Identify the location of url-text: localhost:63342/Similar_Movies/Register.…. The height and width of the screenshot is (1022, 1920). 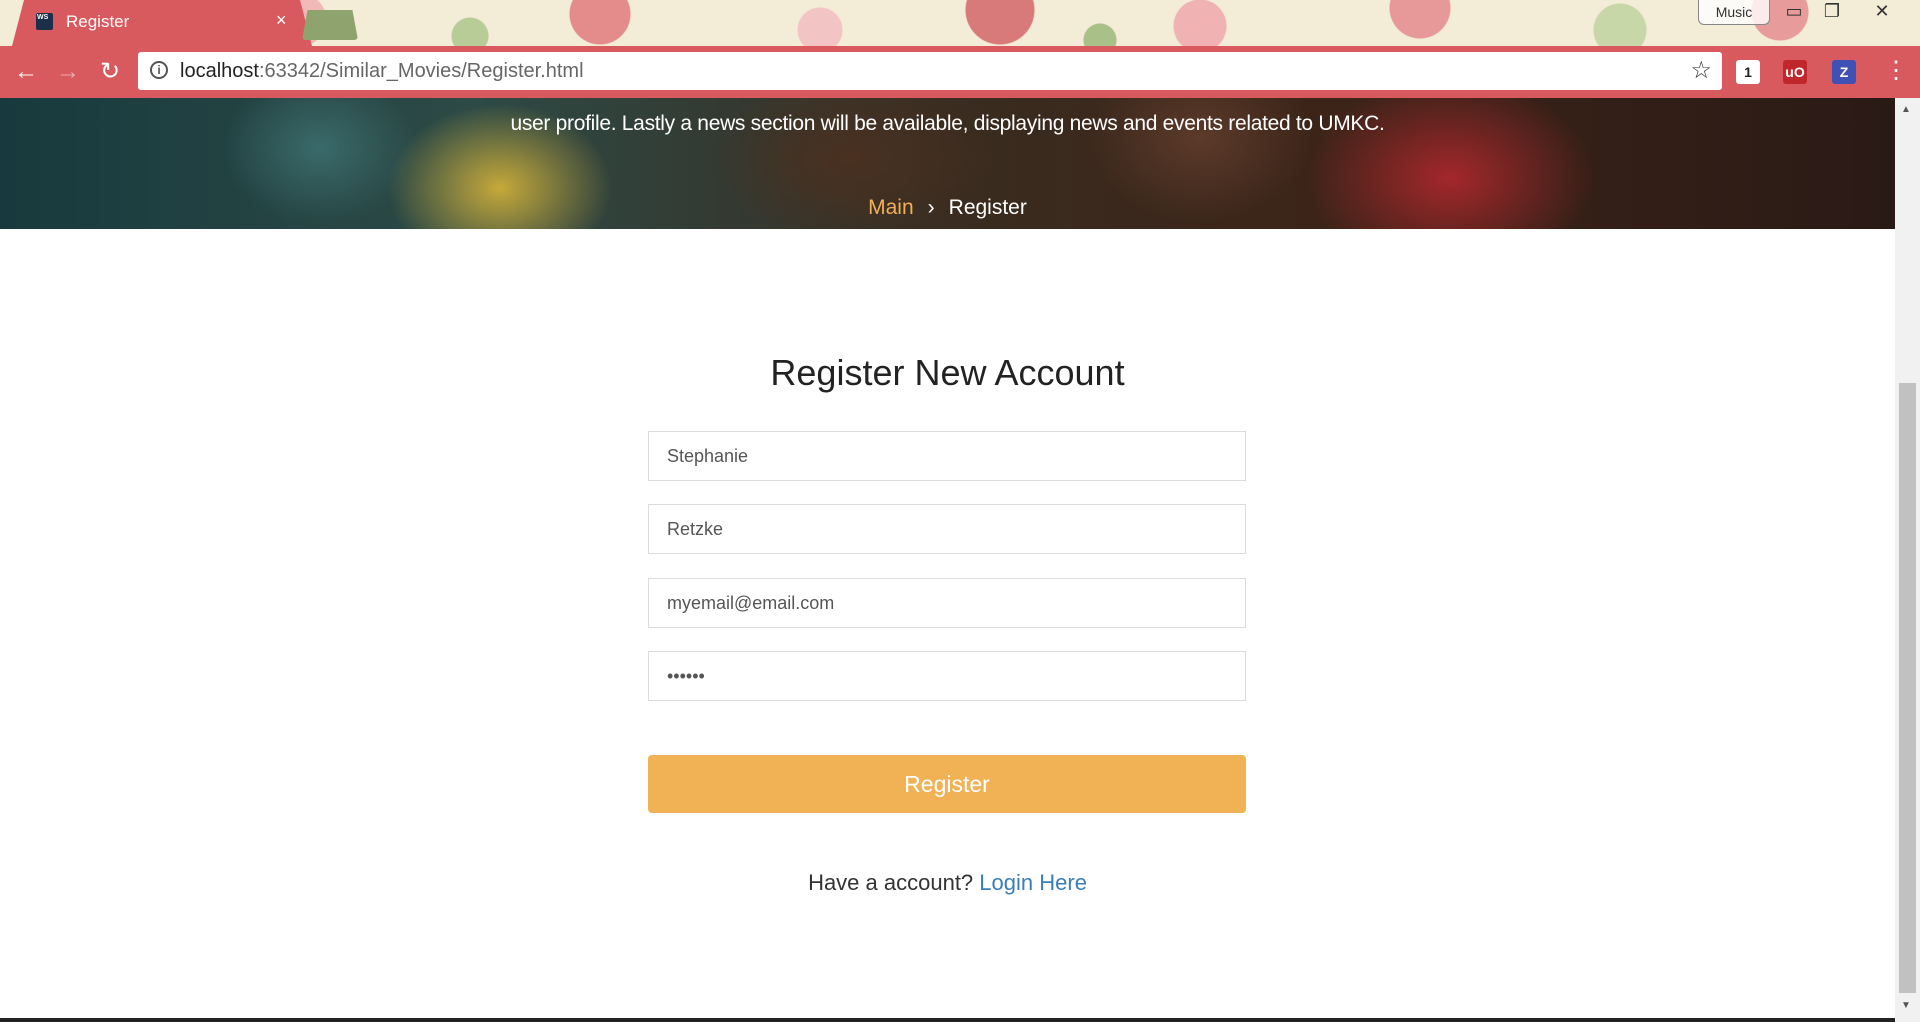
(382, 71).